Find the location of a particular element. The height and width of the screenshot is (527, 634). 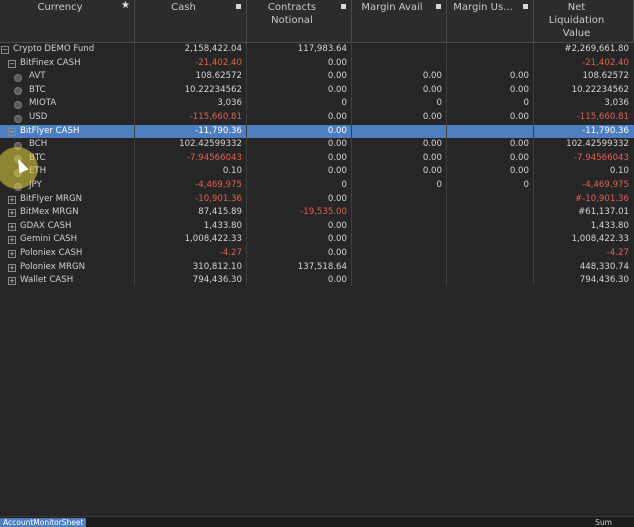

table-row: BTC 10.22234562 0.00 0.00 0.00 10.22234562 is located at coordinates (317, 91).